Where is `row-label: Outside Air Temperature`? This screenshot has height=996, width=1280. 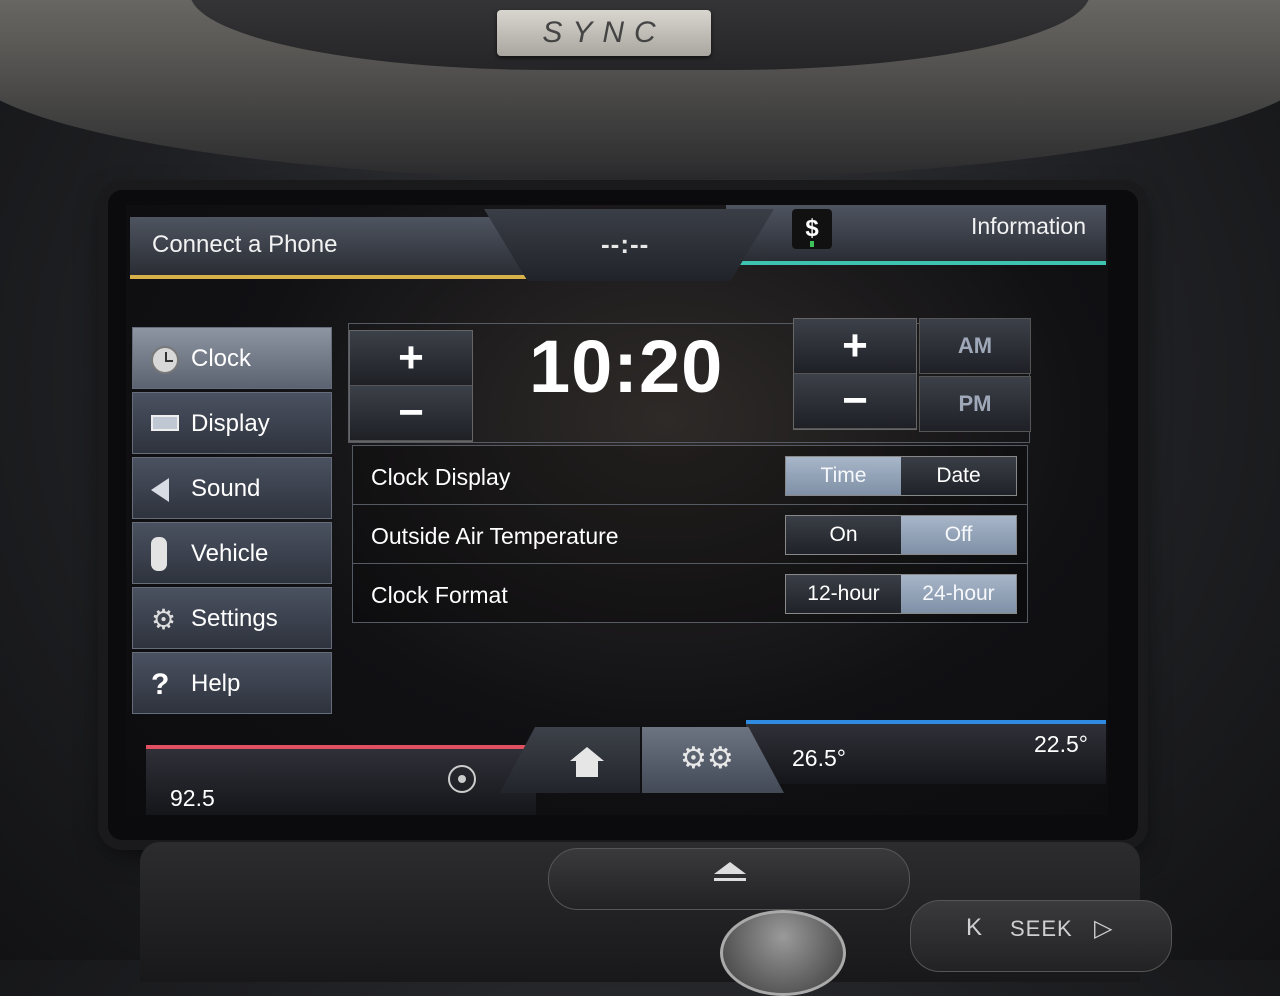 row-label: Outside Air Temperature is located at coordinates (495, 536).